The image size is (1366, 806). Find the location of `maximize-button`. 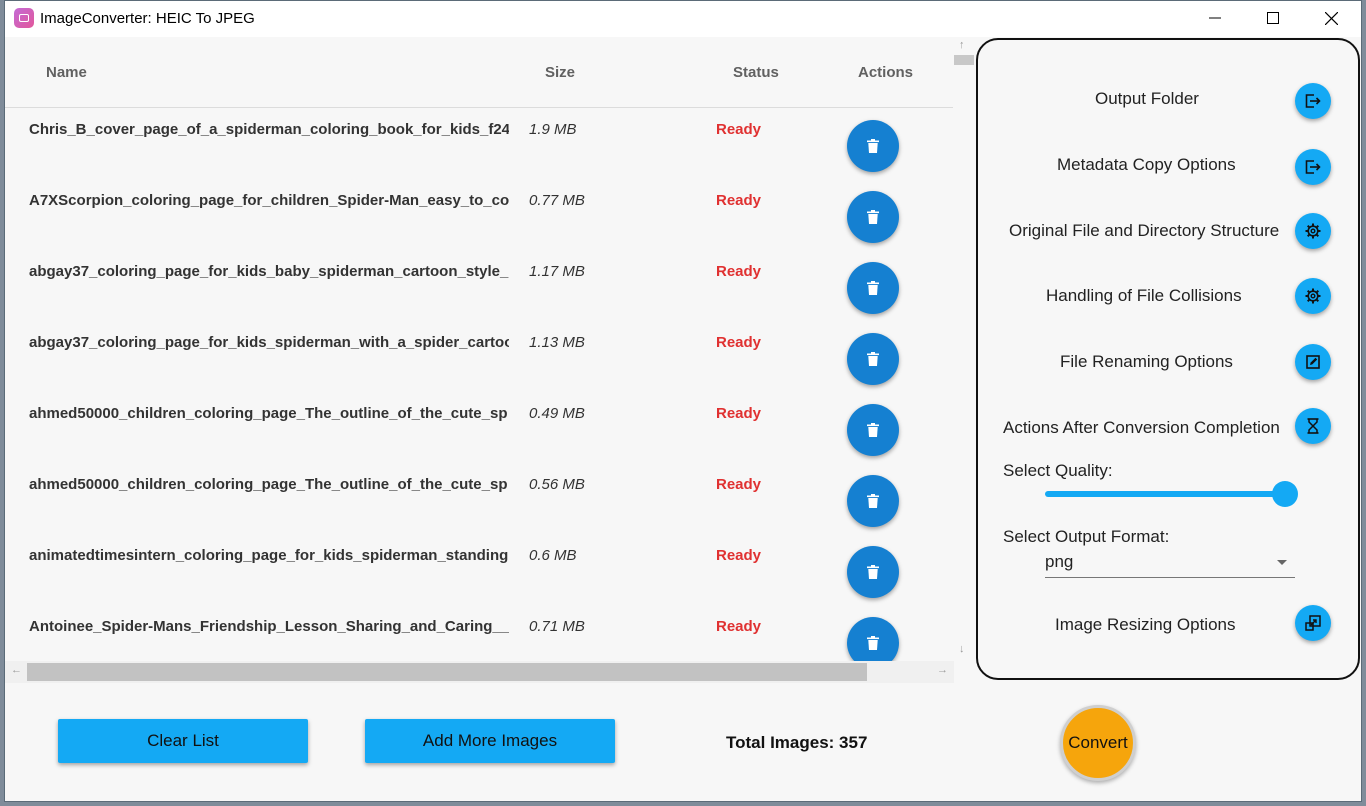

maximize-button is located at coordinates (1273, 18).